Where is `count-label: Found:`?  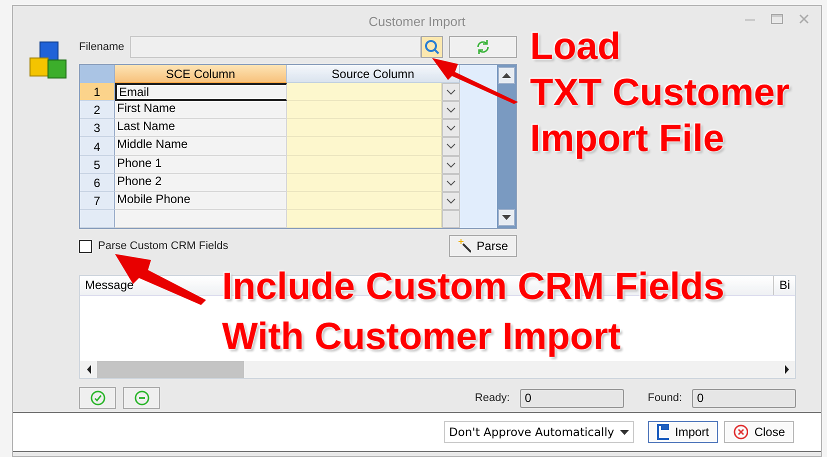 count-label: Found: is located at coordinates (665, 398).